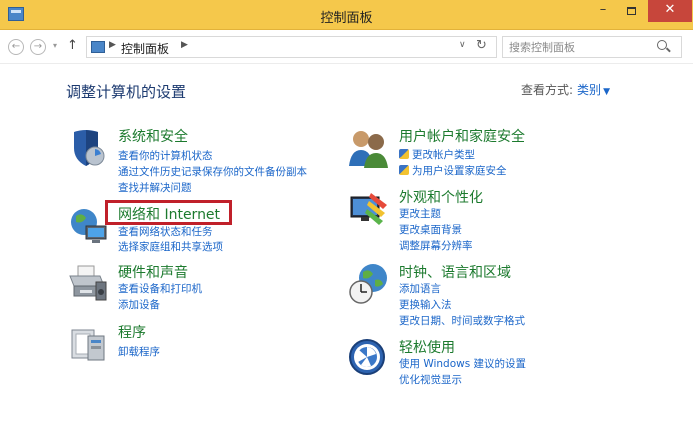 The height and width of the screenshot is (436, 693). What do you see at coordinates (581, 47) in the screenshot?
I see `search-input` at bounding box center [581, 47].